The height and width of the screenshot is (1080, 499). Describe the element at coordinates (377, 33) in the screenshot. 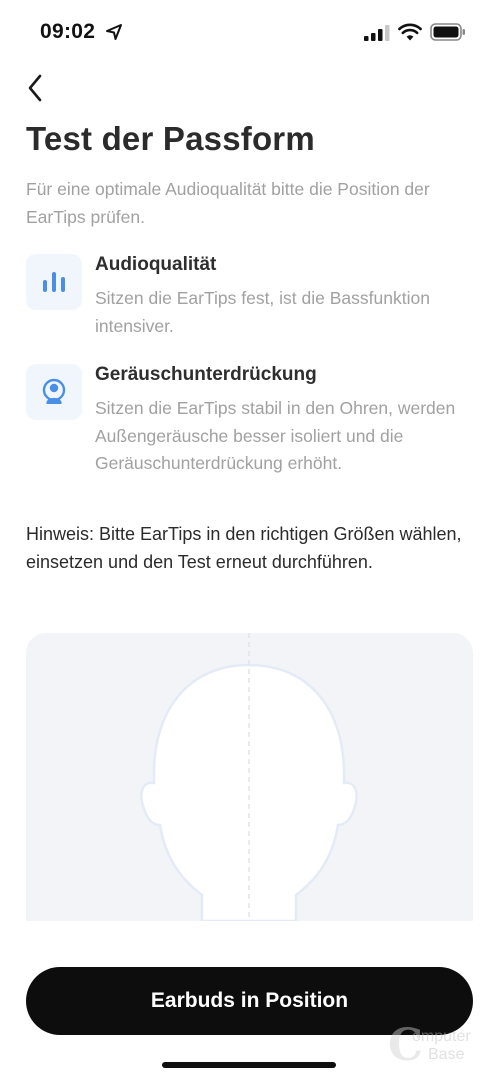

I see `cellular-signal-icon` at that location.